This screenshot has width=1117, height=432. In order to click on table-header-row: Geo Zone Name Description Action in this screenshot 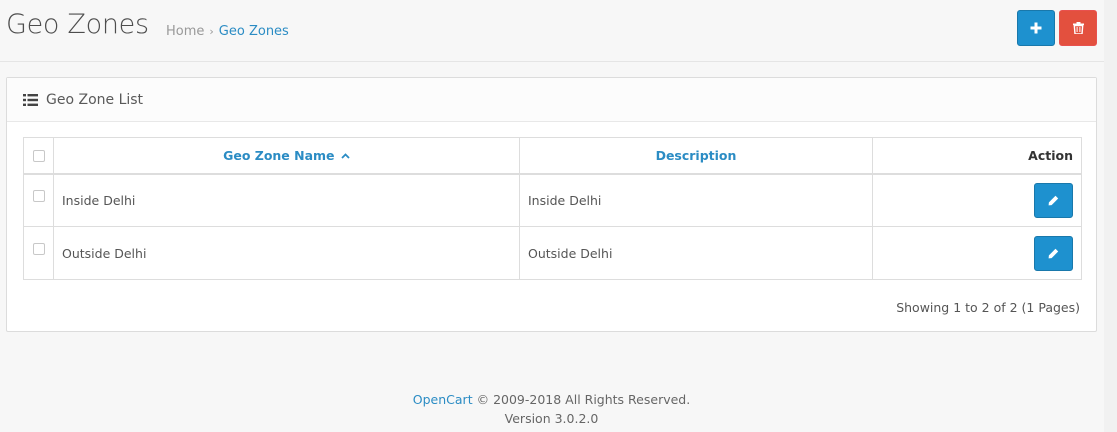, I will do `click(552, 156)`.